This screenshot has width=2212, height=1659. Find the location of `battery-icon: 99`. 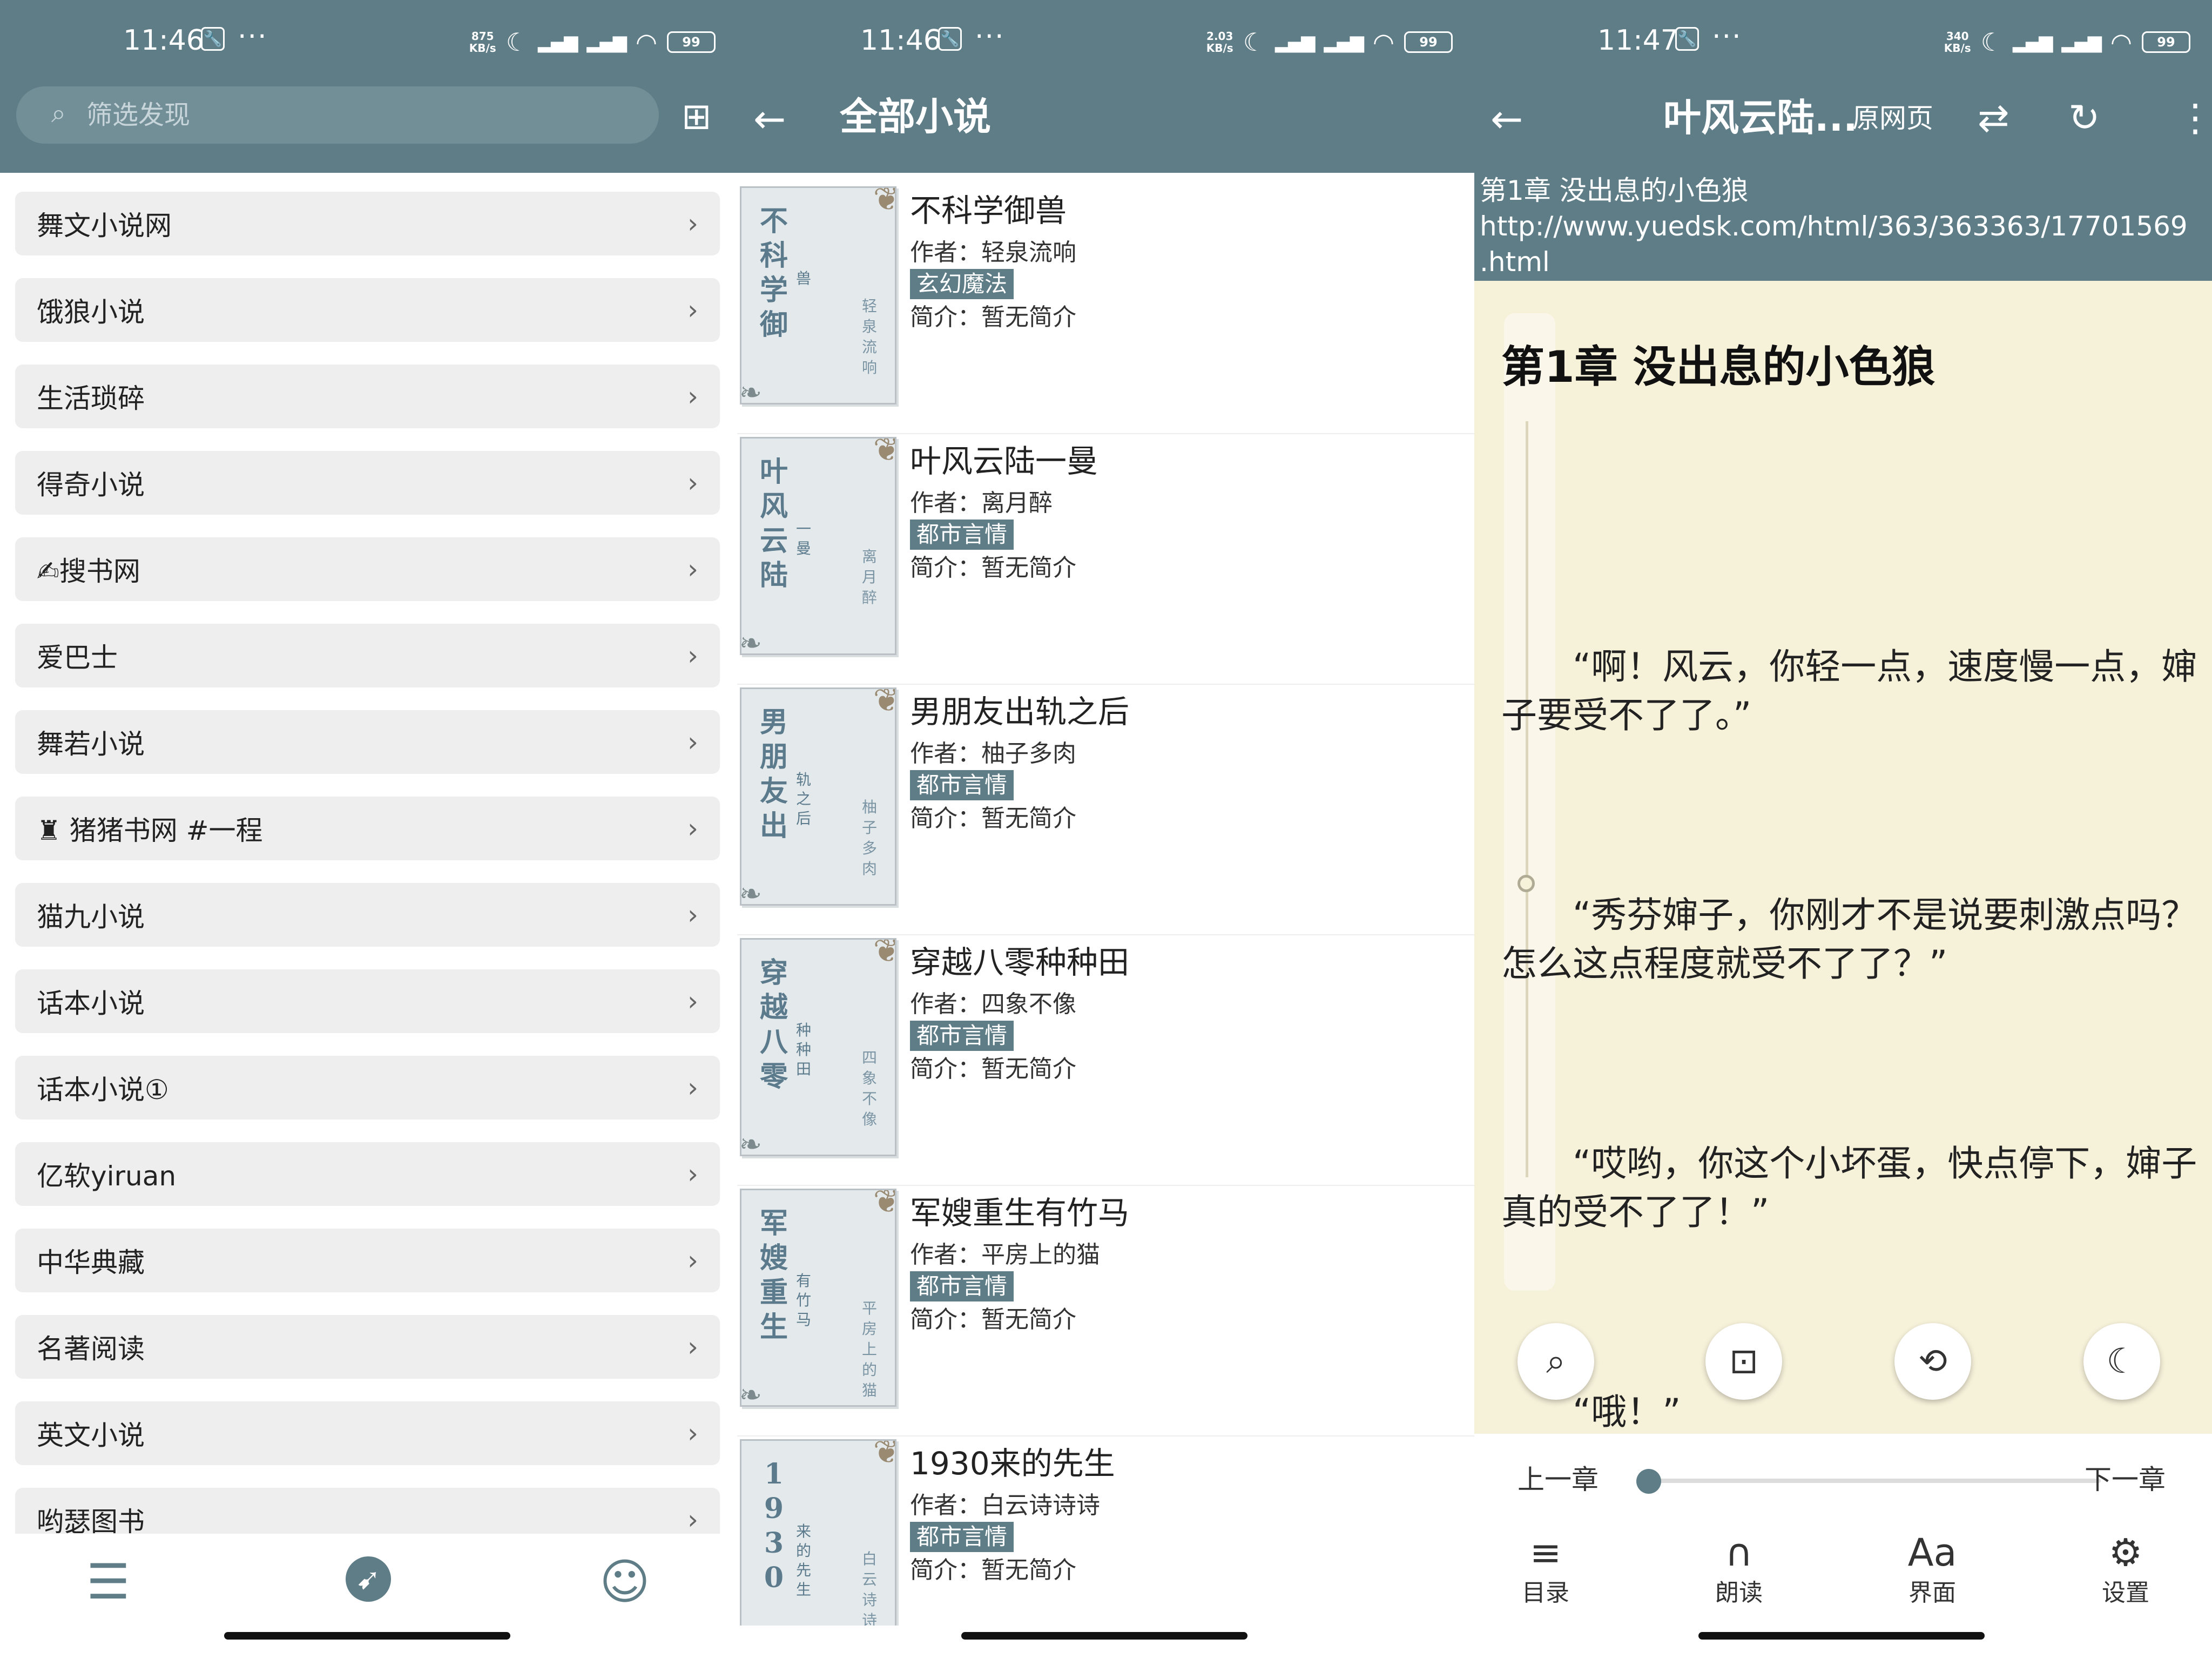

battery-icon: 99 is located at coordinates (691, 42).